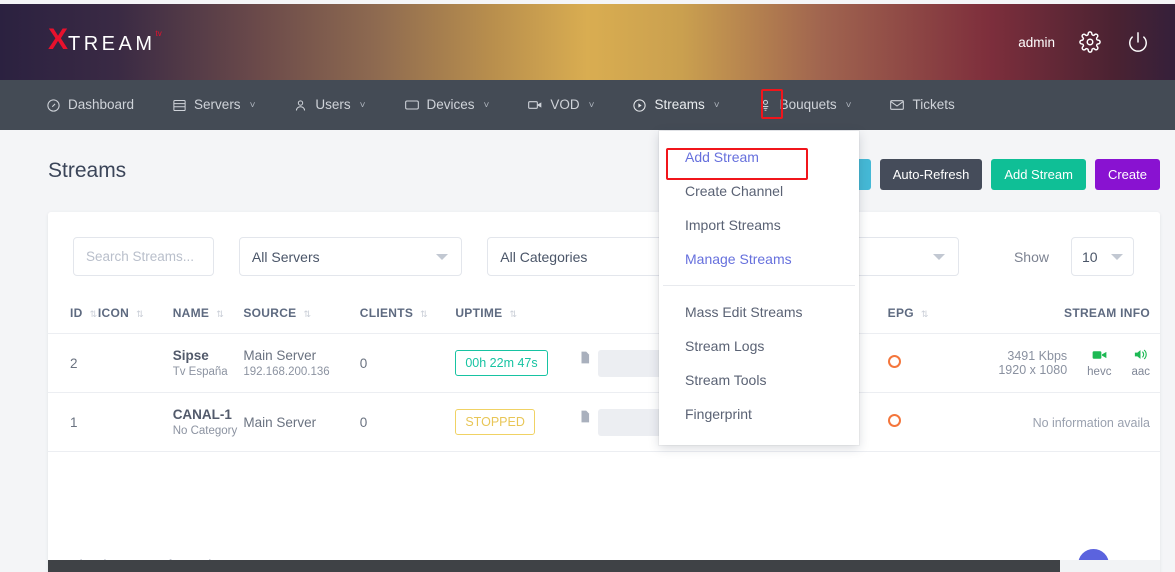 This screenshot has width=1175, height=572. Describe the element at coordinates (350, 256) in the screenshot. I see `server-select: All Servers` at that location.